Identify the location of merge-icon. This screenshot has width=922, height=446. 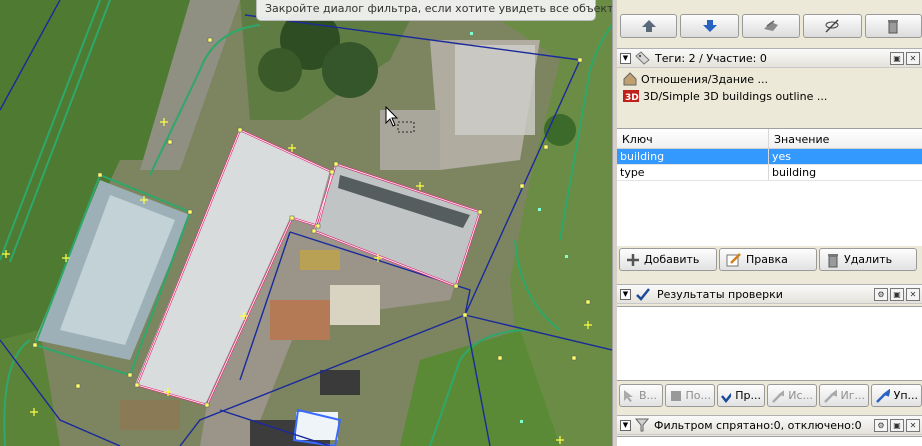
(770, 25).